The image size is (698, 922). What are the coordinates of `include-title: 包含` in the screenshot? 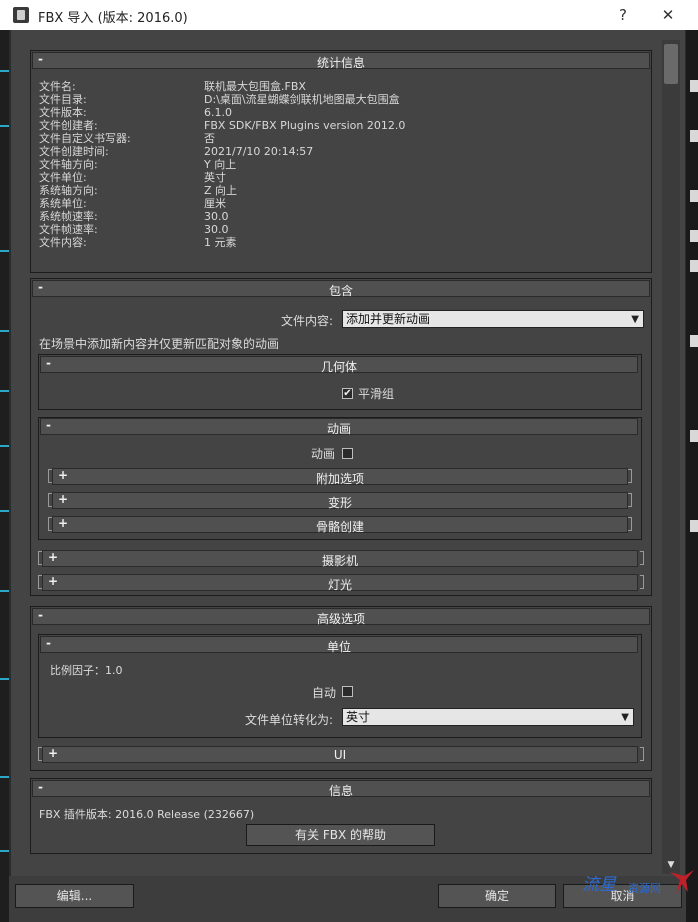 It's located at (340, 291).